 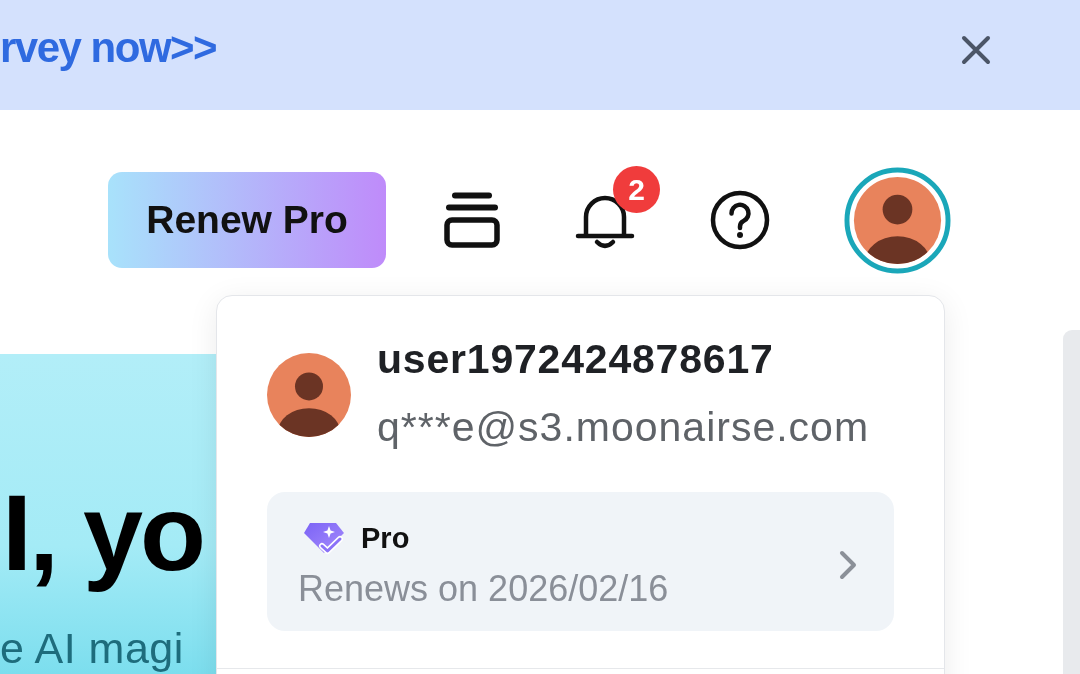 What do you see at coordinates (976, 50) in the screenshot?
I see `close-icon` at bounding box center [976, 50].